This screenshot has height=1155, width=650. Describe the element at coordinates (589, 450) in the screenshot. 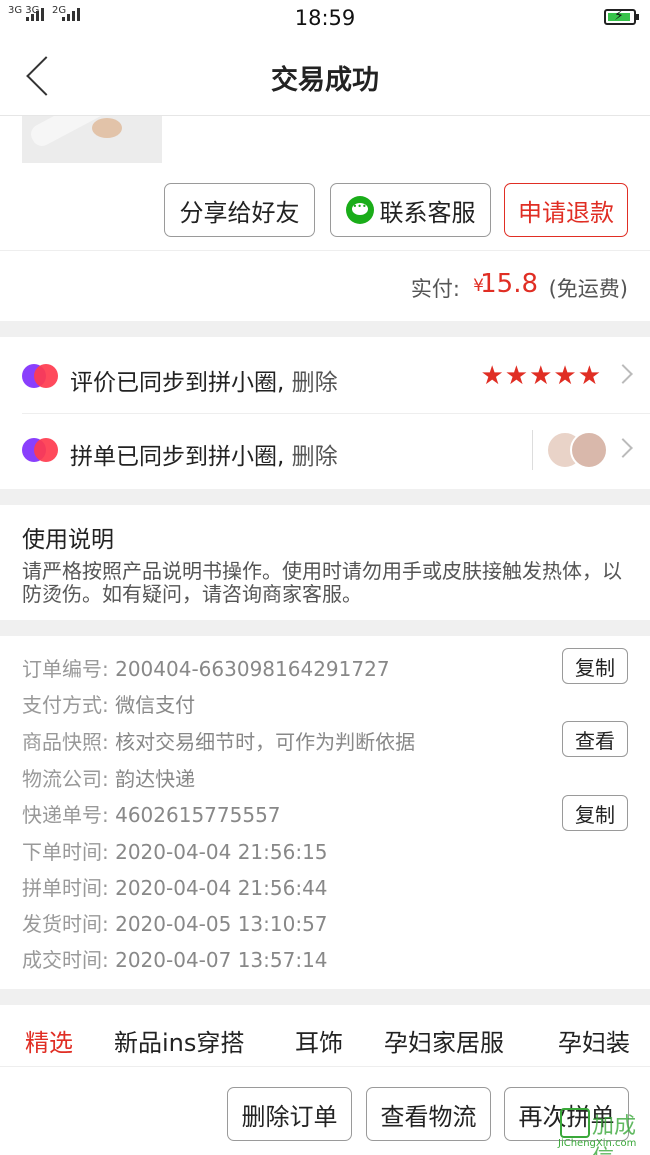

I see `avatar` at that location.